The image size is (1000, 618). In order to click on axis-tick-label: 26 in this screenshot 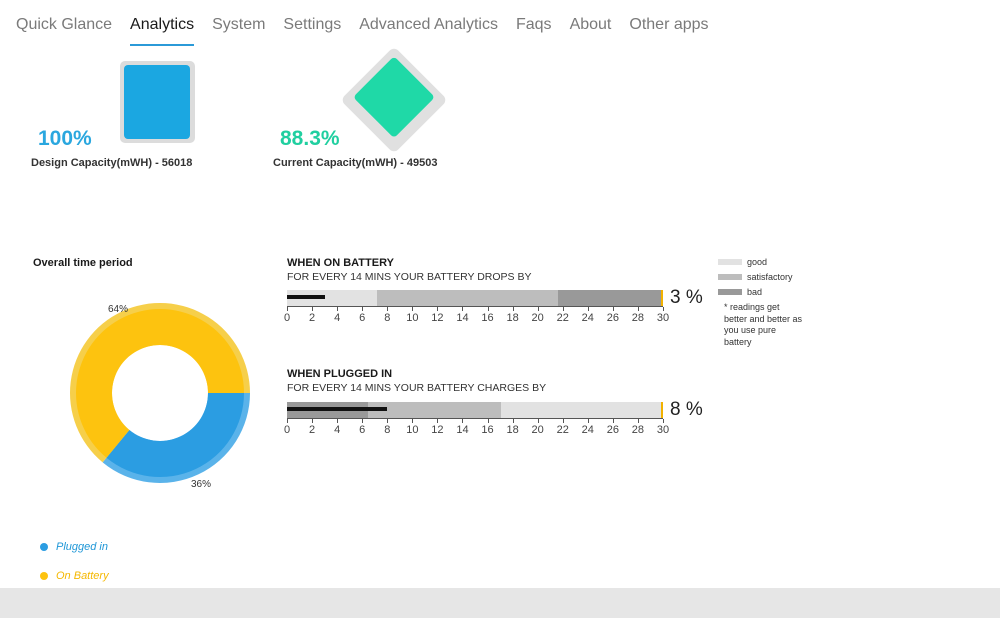, I will do `click(612, 430)`.